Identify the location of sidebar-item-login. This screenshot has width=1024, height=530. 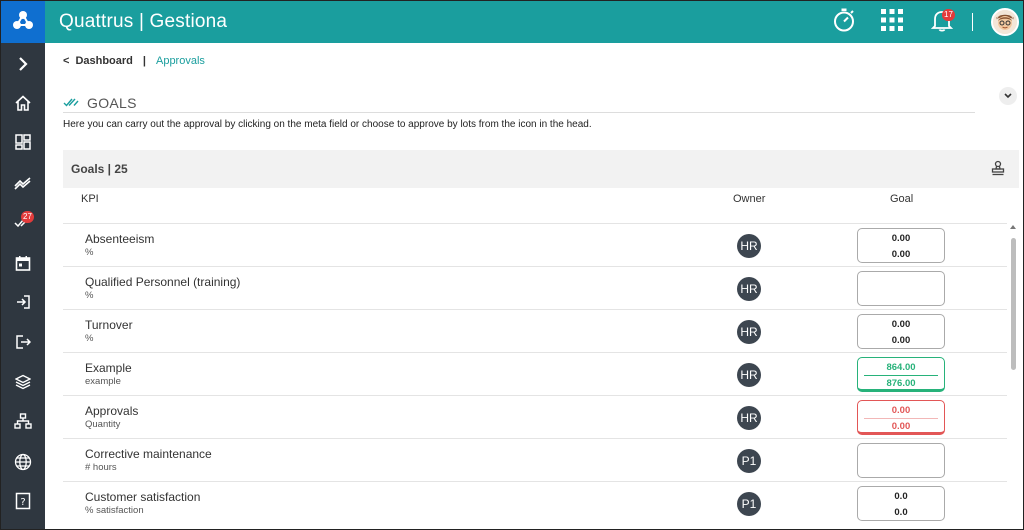
(23, 304).